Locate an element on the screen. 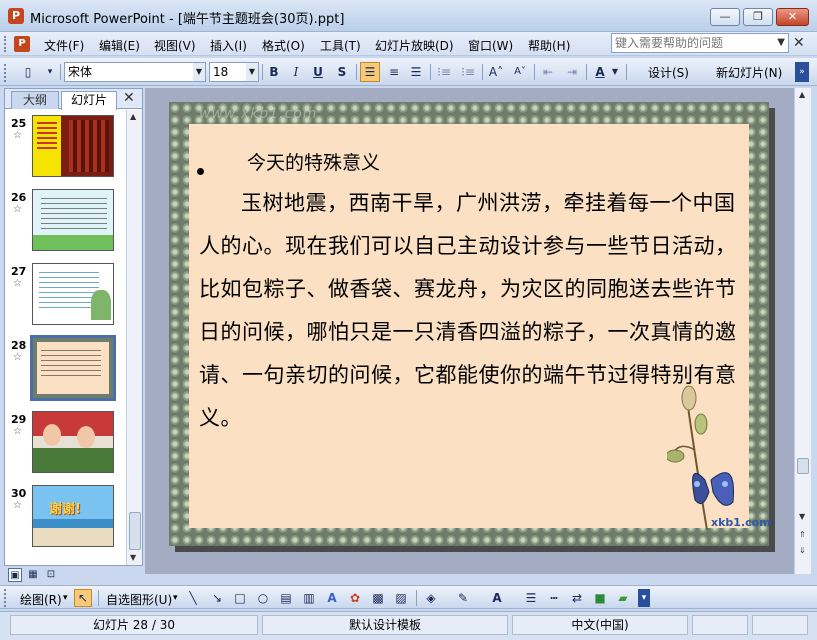 Image resolution: width=817 pixels, height=640 pixels. underline-button: U is located at coordinates (318, 72).